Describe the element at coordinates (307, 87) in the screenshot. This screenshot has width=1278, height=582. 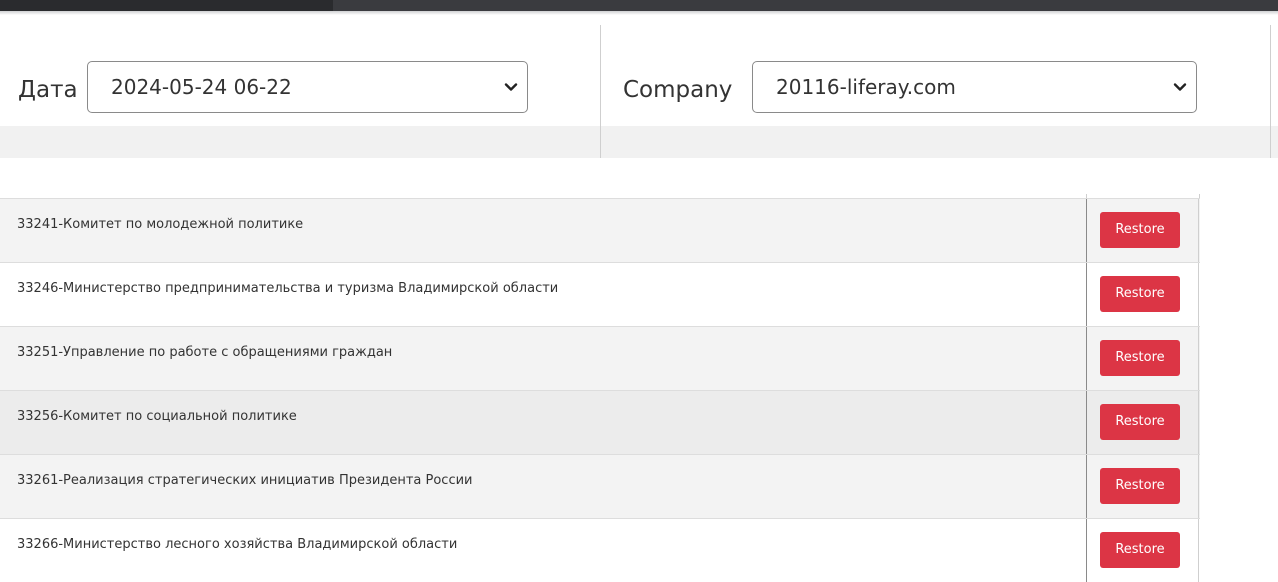
I see `date-select: 2024-05-24 06-22` at that location.